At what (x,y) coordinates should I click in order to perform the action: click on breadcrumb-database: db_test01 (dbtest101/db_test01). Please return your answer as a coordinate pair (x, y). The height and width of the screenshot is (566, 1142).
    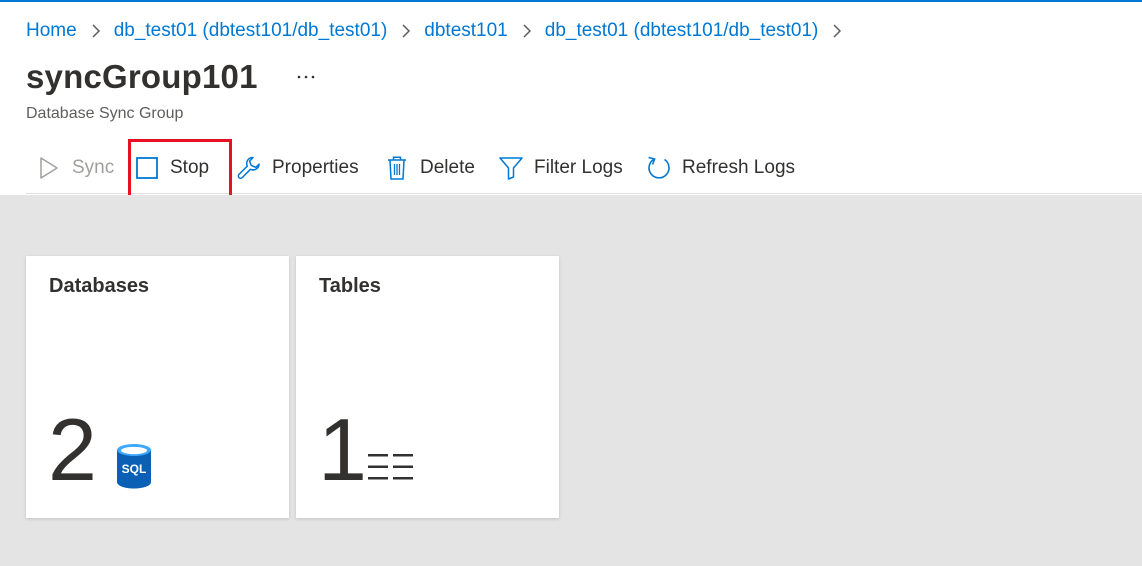
    Looking at the image, I should click on (251, 31).